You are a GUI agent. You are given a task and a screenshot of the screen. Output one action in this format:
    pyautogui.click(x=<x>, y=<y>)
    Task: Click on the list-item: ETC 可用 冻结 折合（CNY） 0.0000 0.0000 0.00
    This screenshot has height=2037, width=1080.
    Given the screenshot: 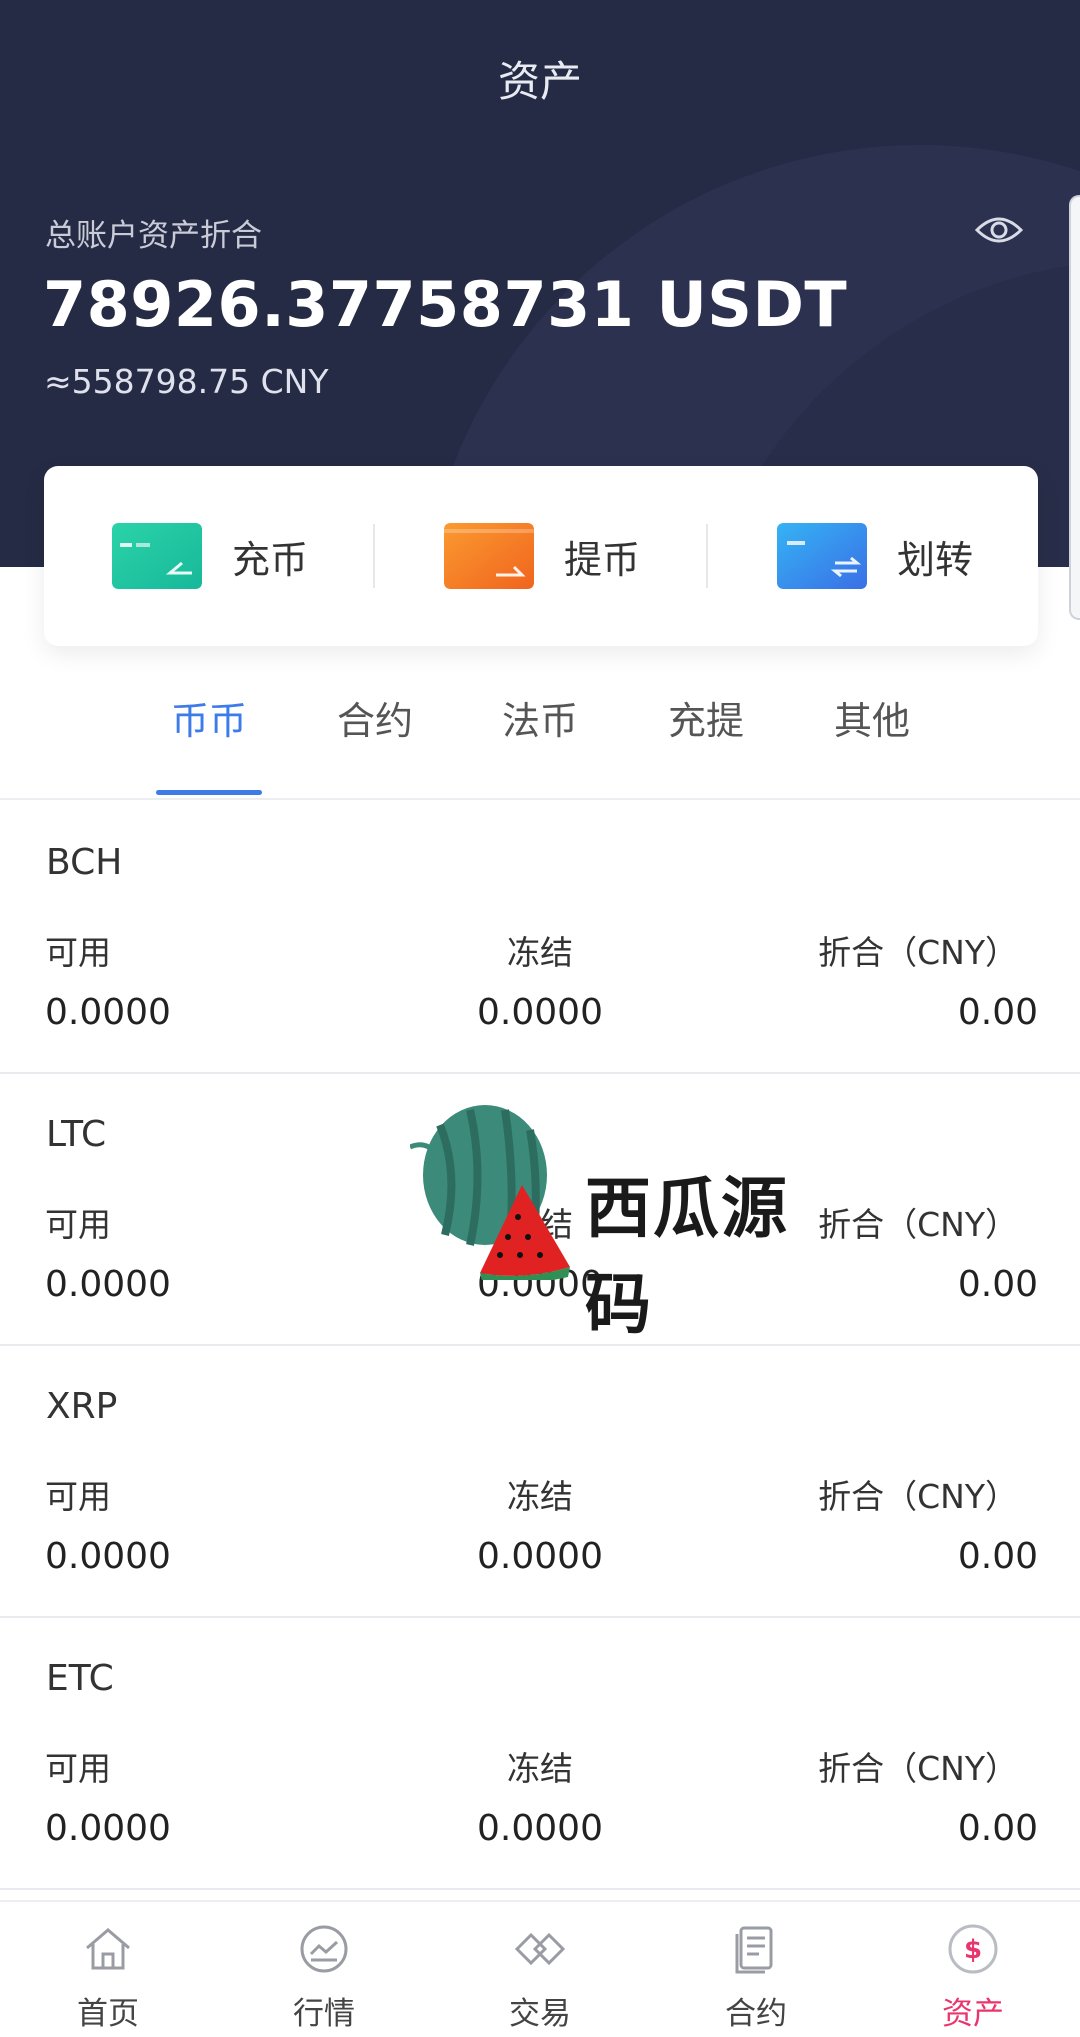 What is the action you would take?
    pyautogui.click(x=540, y=1754)
    